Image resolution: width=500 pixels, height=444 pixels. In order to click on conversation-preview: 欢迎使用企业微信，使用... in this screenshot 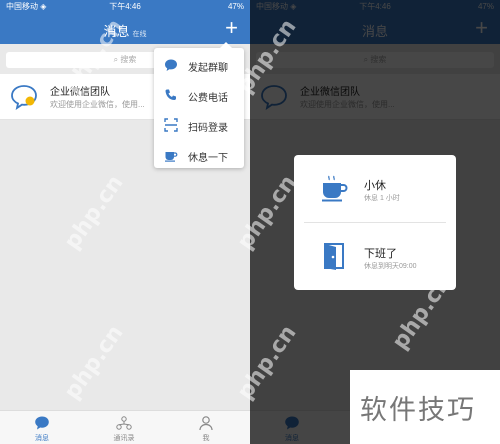, I will do `click(97, 104)`.